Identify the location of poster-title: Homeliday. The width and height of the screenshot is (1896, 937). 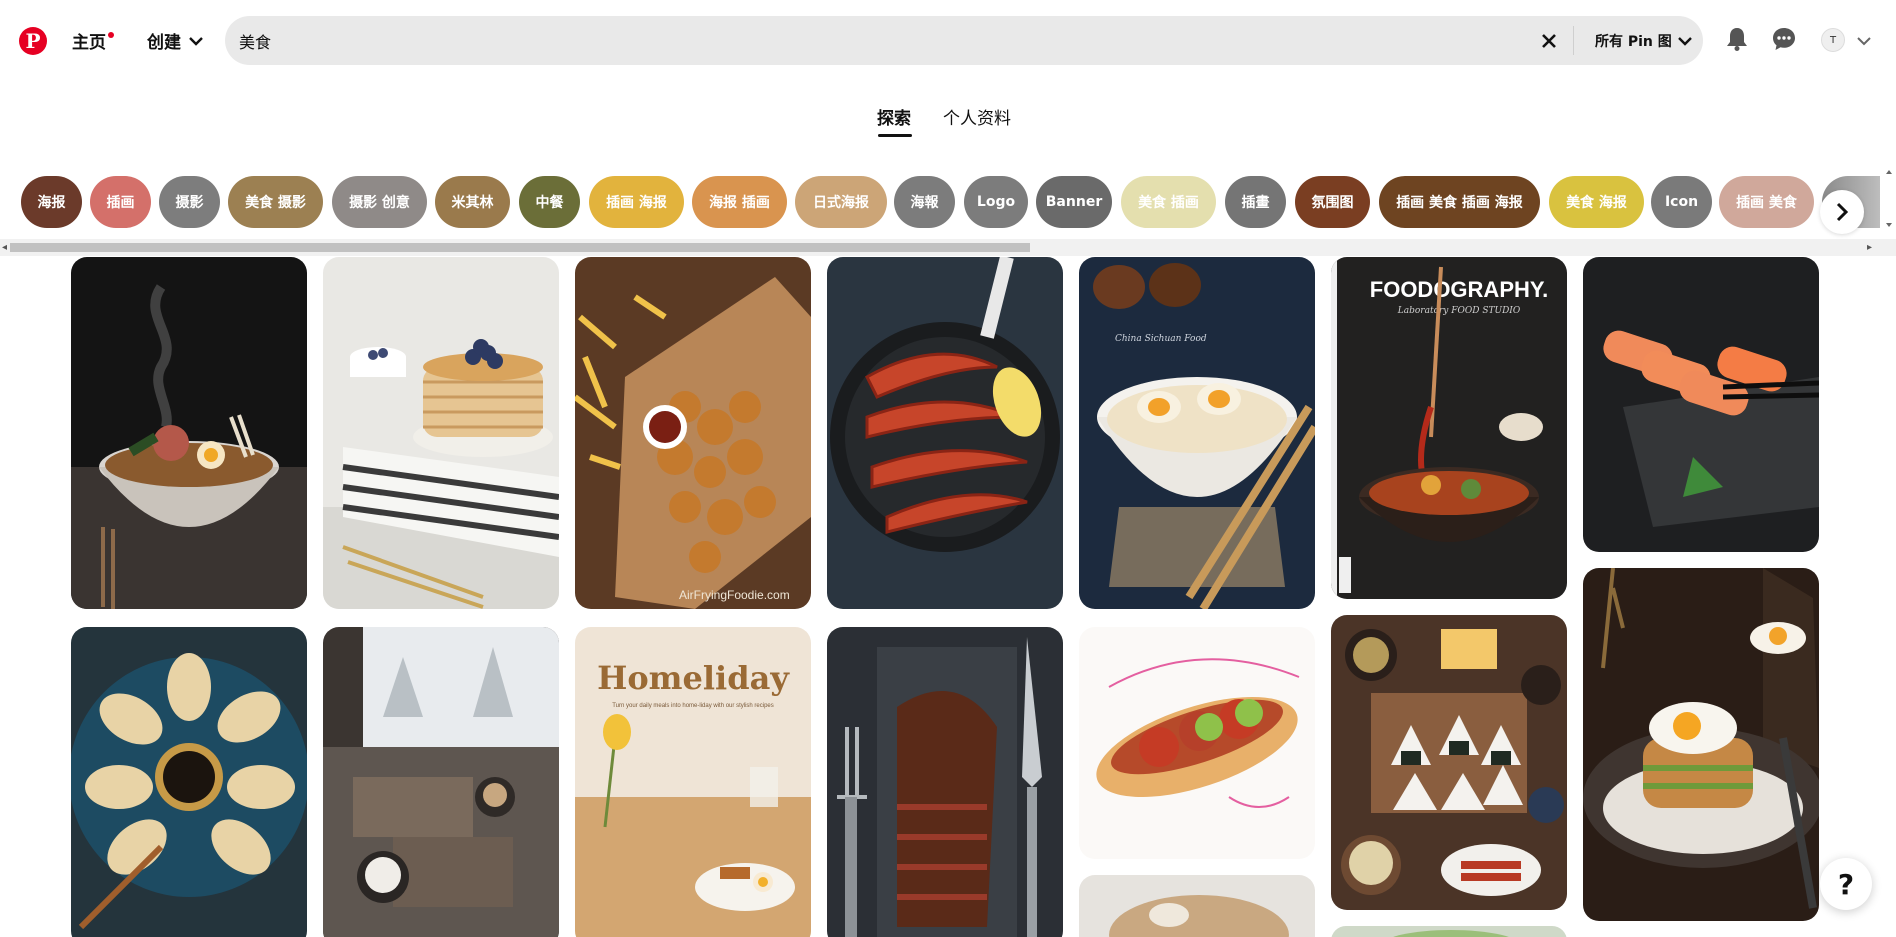
(693, 678).